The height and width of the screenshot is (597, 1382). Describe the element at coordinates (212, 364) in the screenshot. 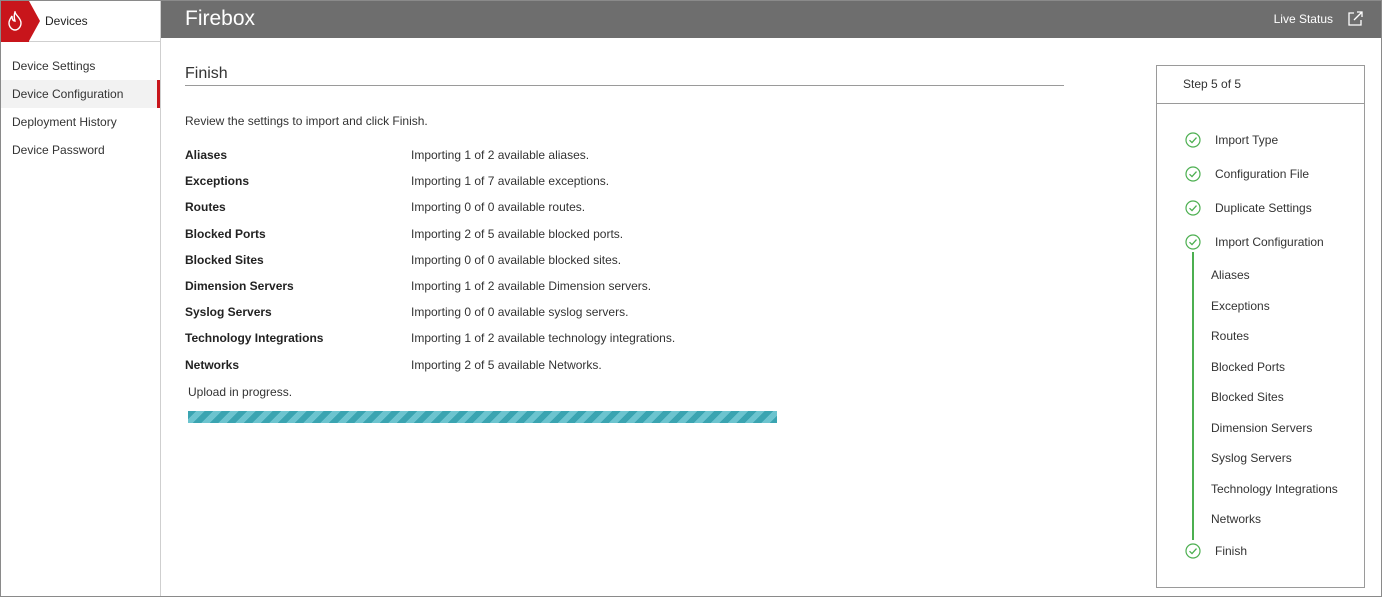

I see `summary-label: Networks` at that location.